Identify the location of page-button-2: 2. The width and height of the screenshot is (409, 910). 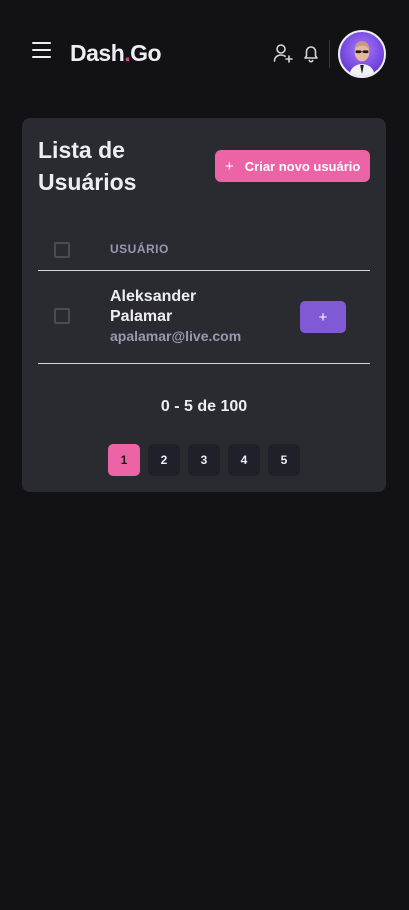
(164, 460).